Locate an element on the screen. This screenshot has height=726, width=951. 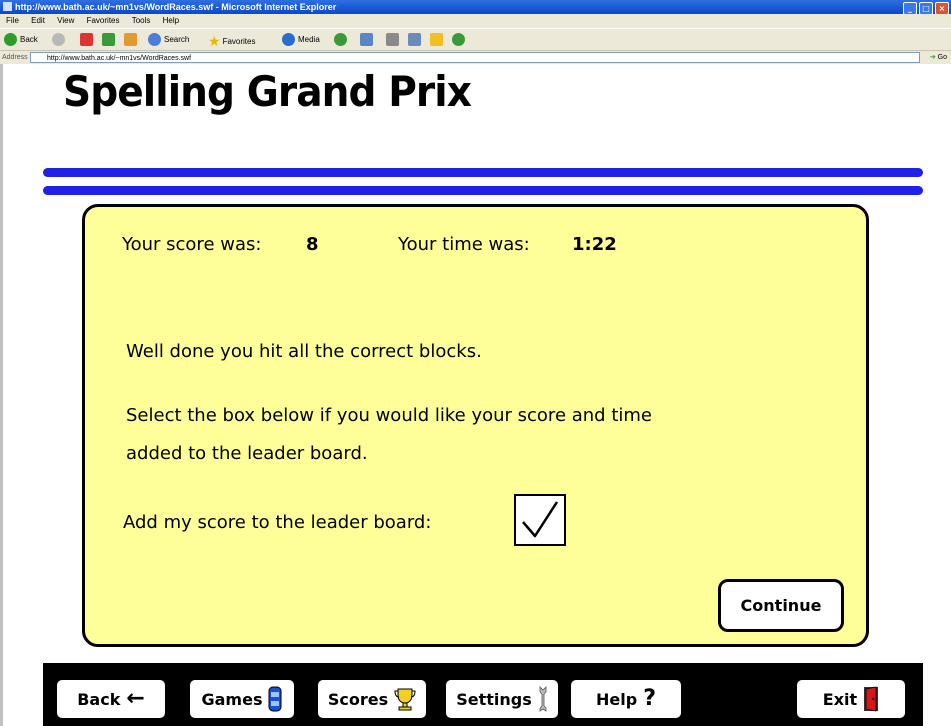
mail-icon is located at coordinates (366, 39).